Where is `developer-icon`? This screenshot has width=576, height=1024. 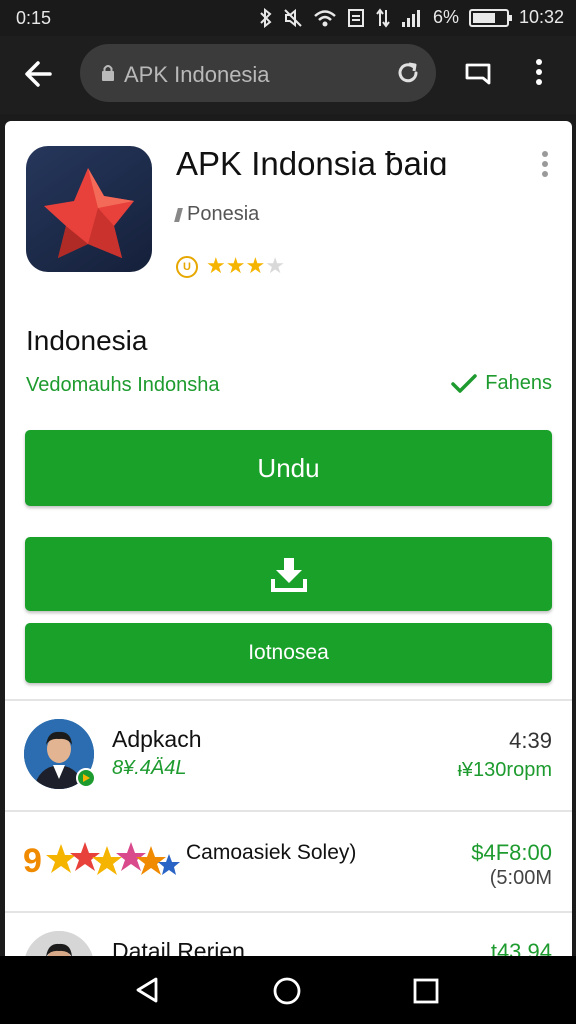 developer-icon is located at coordinates (178, 214).